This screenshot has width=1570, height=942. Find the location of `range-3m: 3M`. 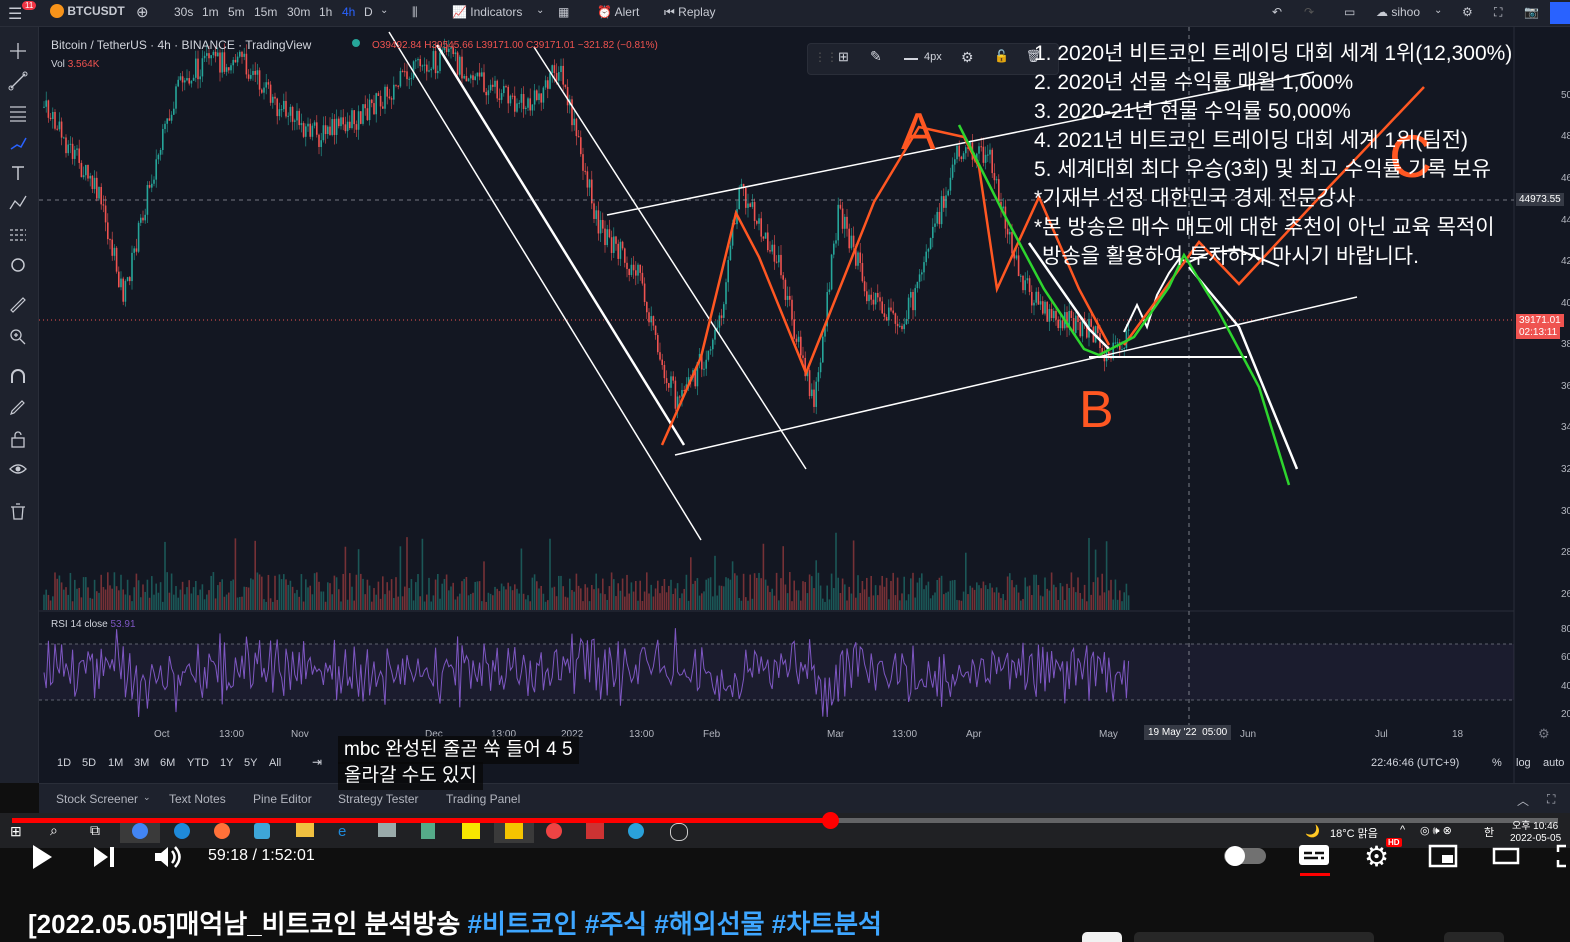

range-3m: 3M is located at coordinates (141, 763).